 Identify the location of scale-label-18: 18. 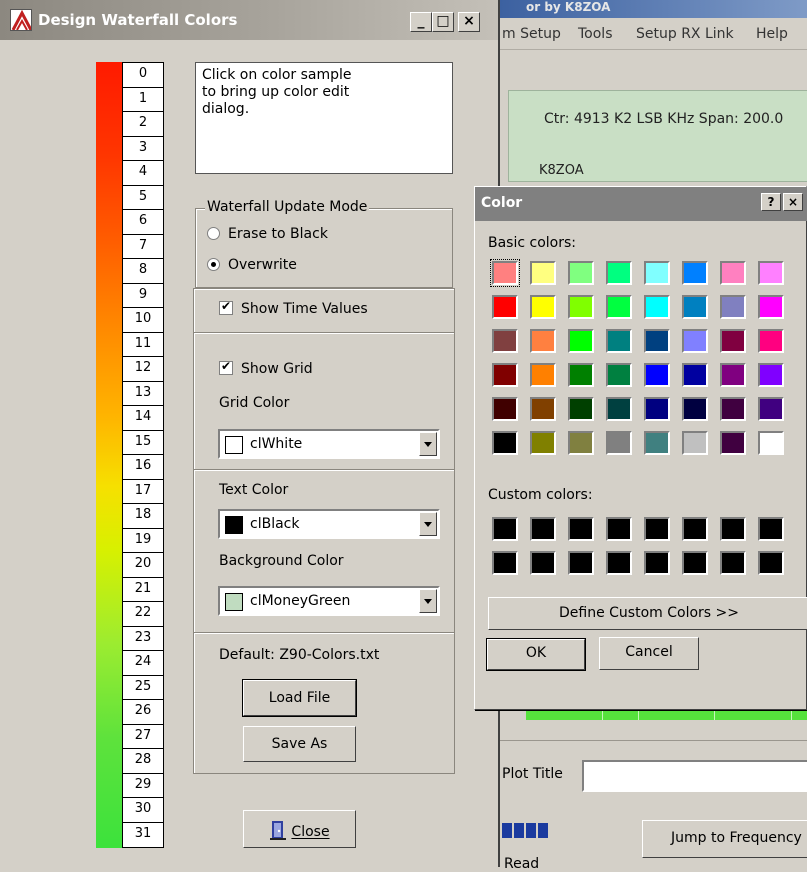
(143, 516).